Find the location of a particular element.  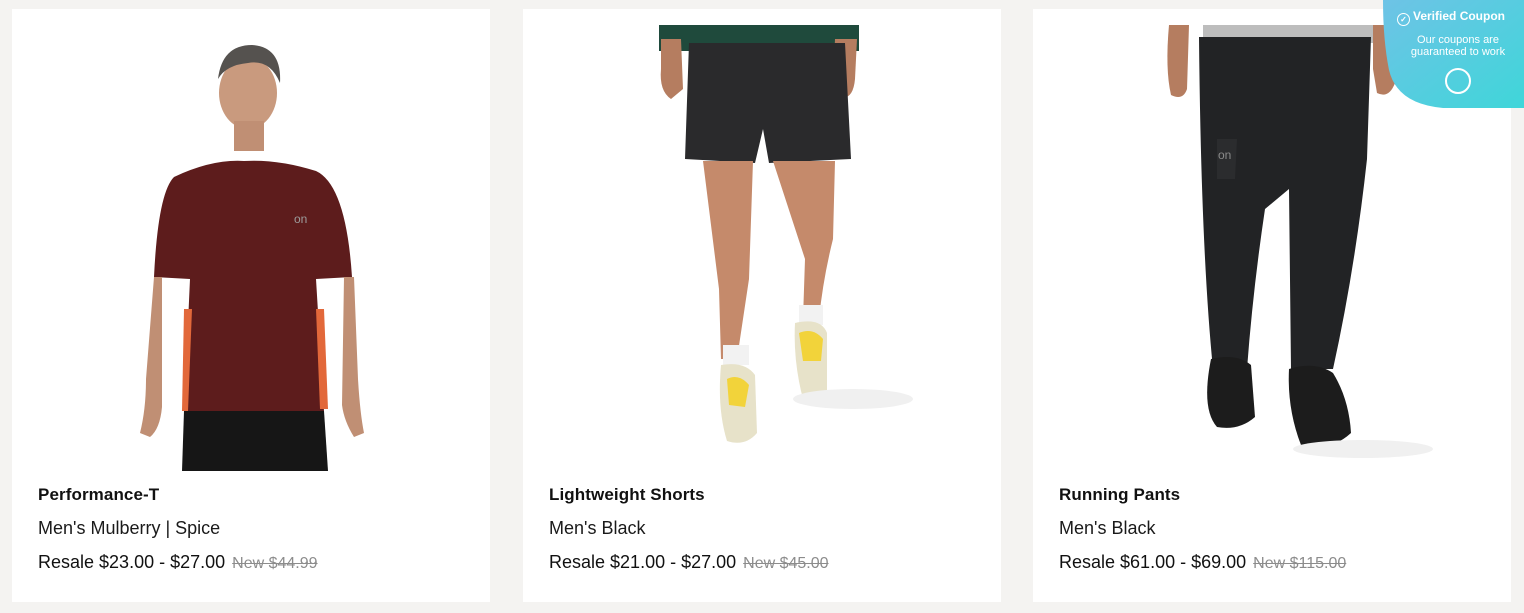

product-price: Resale $21.00 - $27.00 New $45.00 is located at coordinates (765, 562).